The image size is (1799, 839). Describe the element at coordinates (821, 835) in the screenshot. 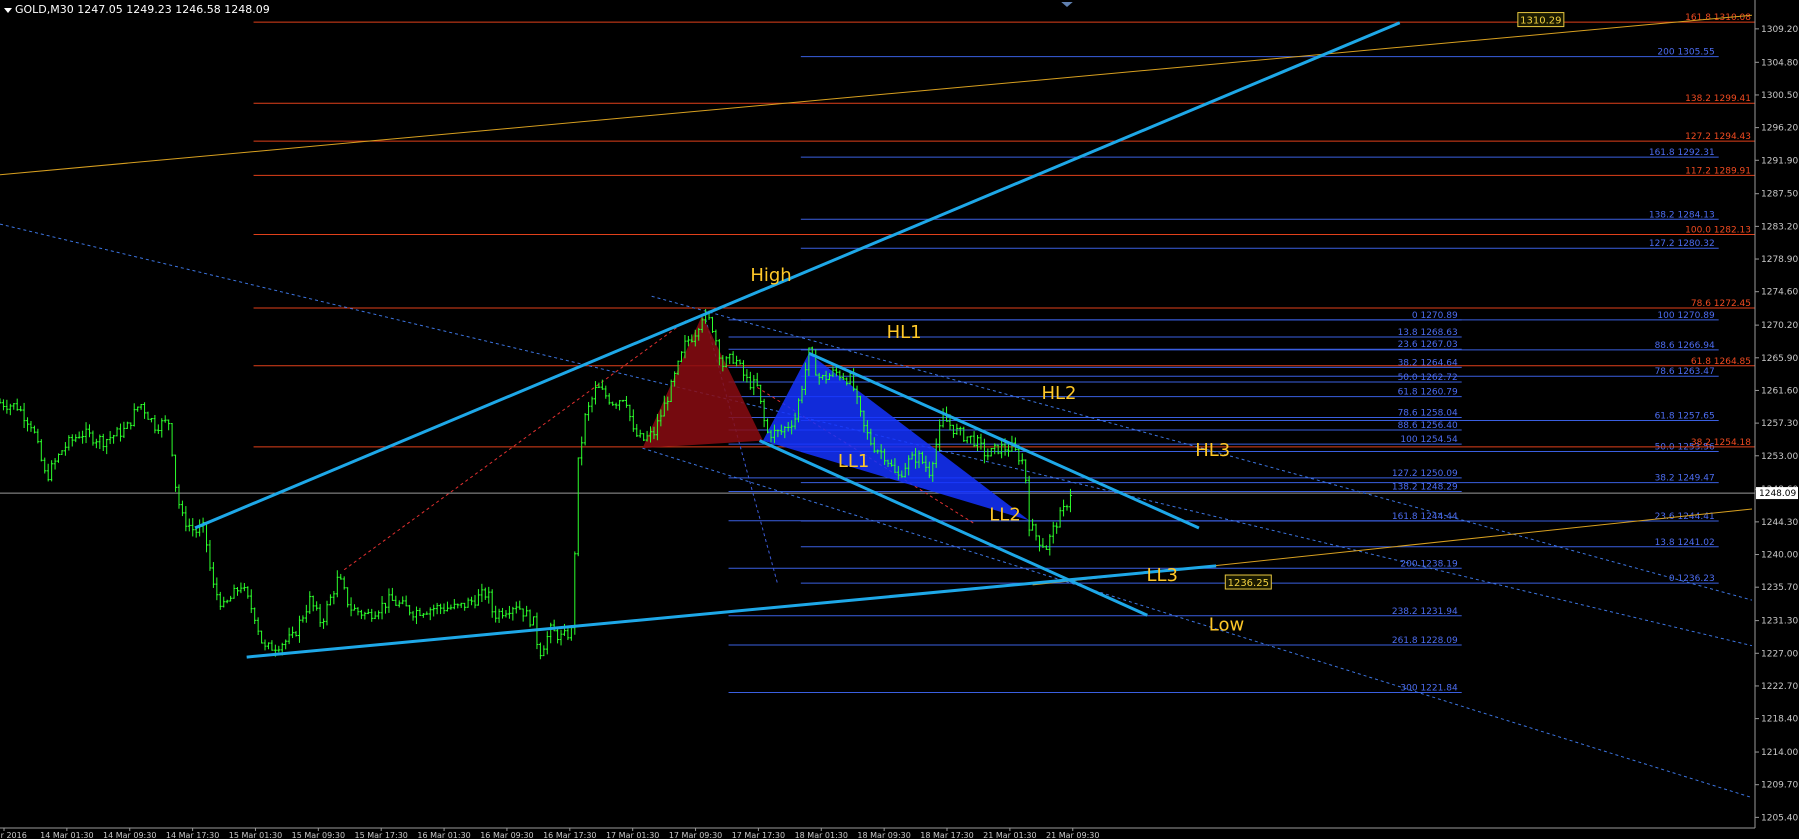

I see `time-axis-label: 18 Mar 01:30` at that location.